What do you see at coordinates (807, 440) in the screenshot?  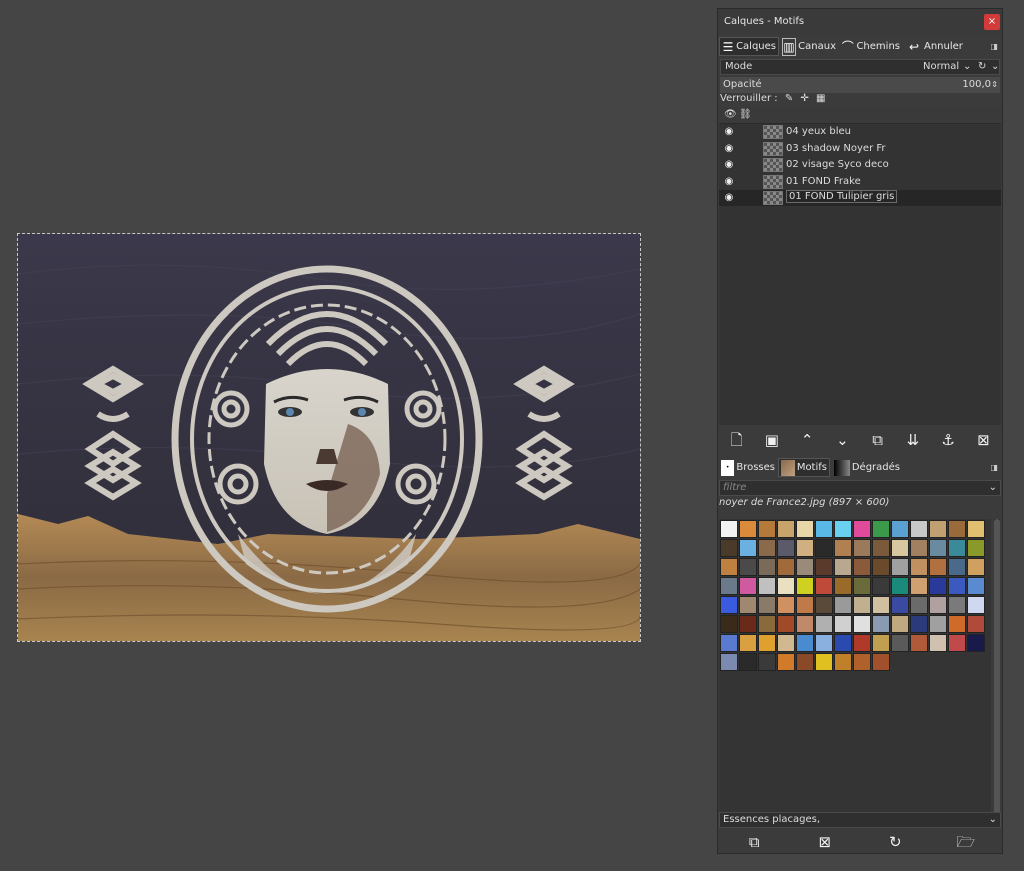 I see `raise-layer-icon: ⌃` at bounding box center [807, 440].